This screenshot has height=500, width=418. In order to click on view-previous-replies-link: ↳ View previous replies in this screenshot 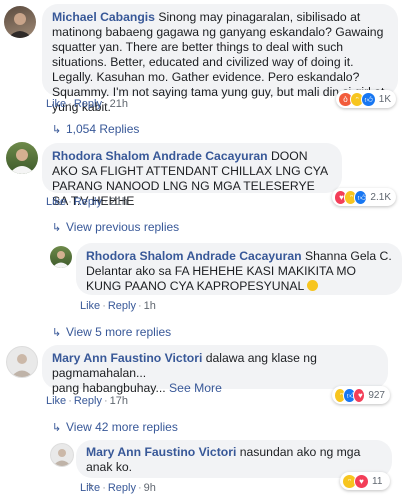, I will do `click(115, 227)`.